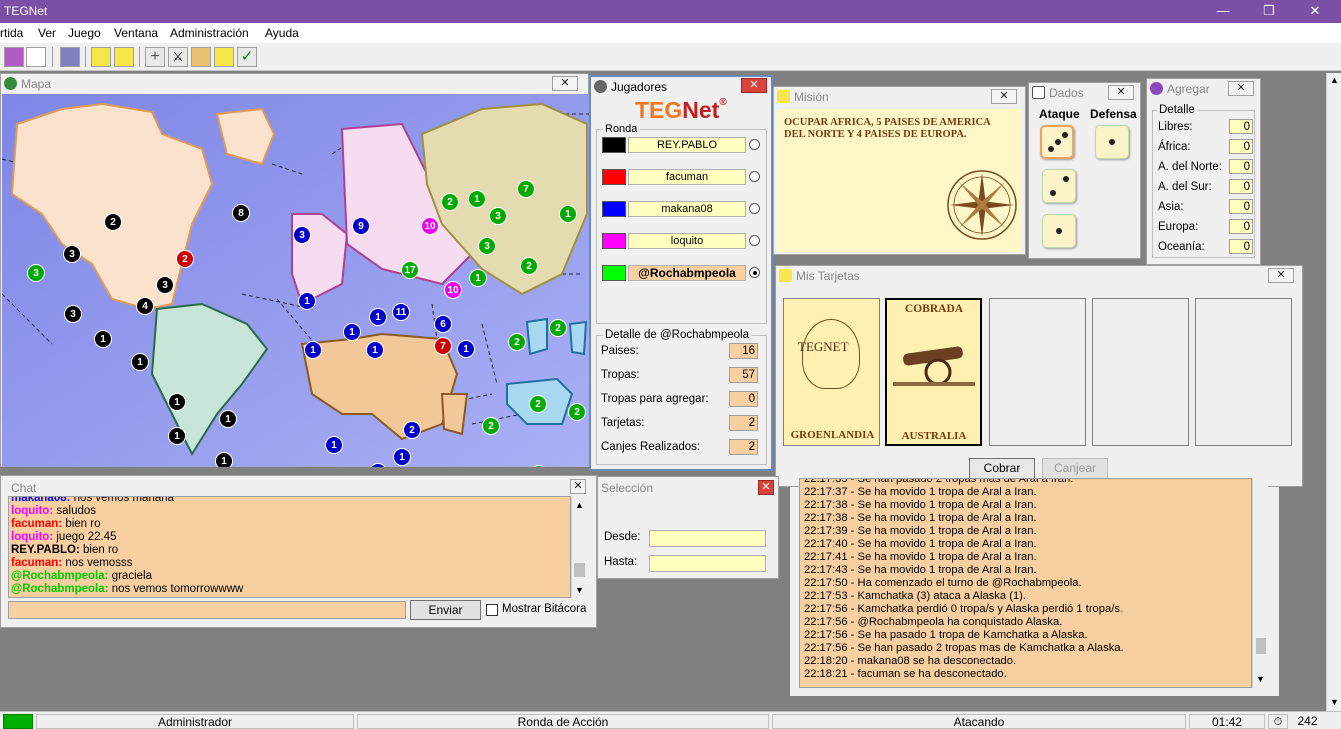  What do you see at coordinates (224, 57) in the screenshot?
I see `cards-icon` at bounding box center [224, 57].